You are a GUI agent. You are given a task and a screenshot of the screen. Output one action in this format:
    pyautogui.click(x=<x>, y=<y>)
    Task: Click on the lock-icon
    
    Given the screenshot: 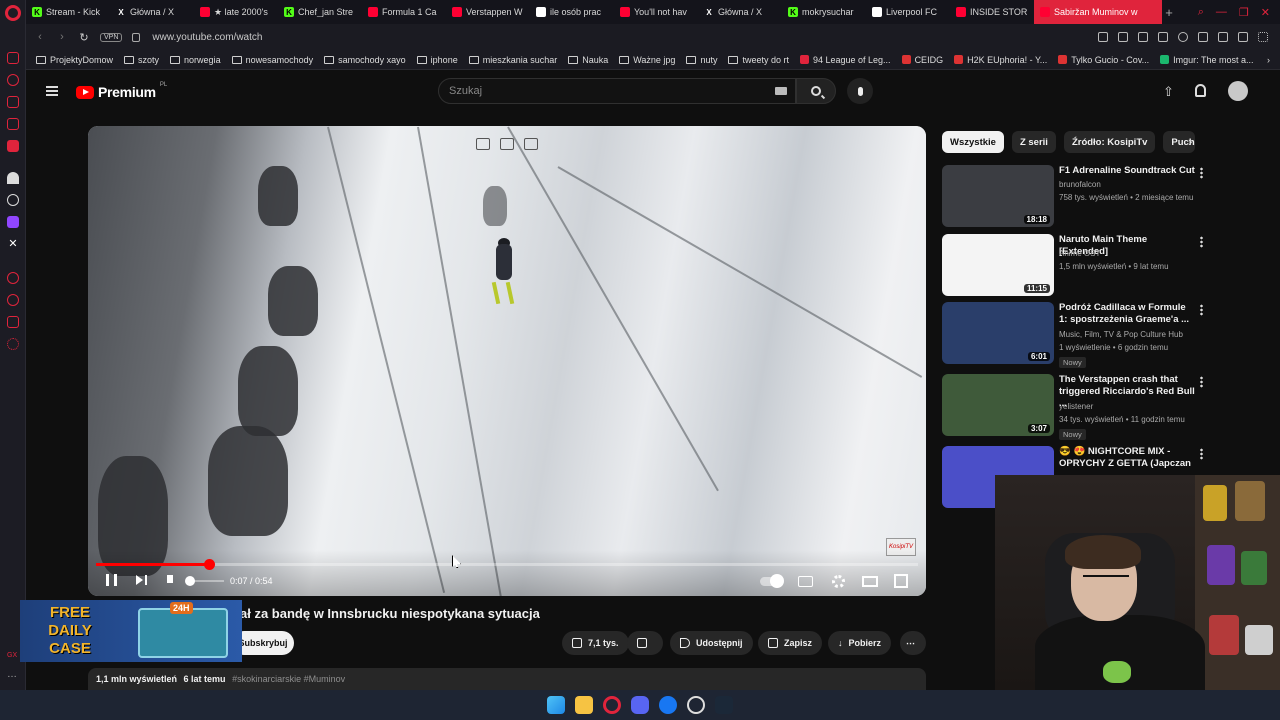 What is the action you would take?
    pyautogui.click(x=136, y=37)
    